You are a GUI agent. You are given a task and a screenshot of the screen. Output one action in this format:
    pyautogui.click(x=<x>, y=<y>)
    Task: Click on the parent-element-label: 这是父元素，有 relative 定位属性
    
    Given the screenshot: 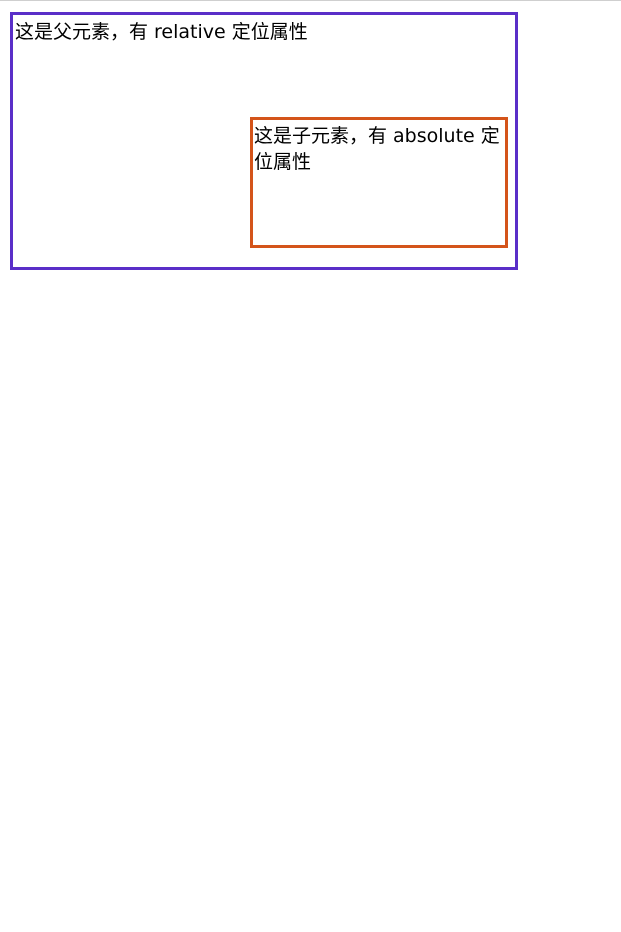 What is the action you would take?
    pyautogui.click(x=161, y=32)
    